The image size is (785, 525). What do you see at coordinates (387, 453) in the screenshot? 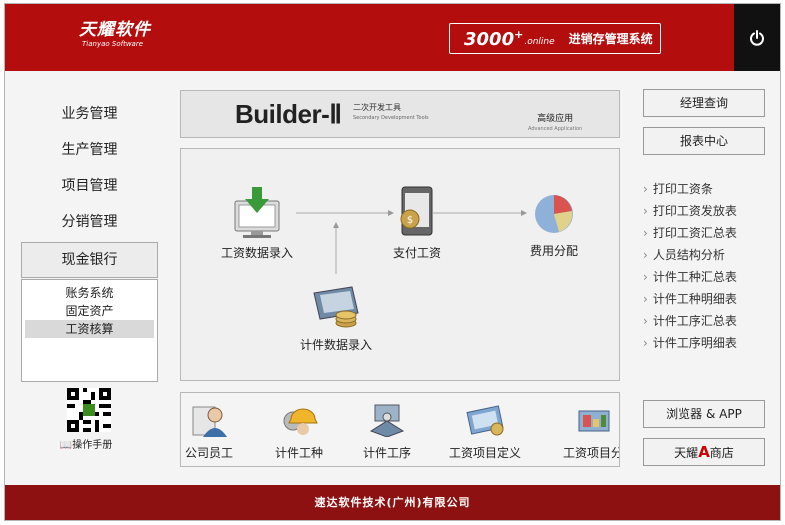
I see `tool-label-piecework-process: 计件工序` at bounding box center [387, 453].